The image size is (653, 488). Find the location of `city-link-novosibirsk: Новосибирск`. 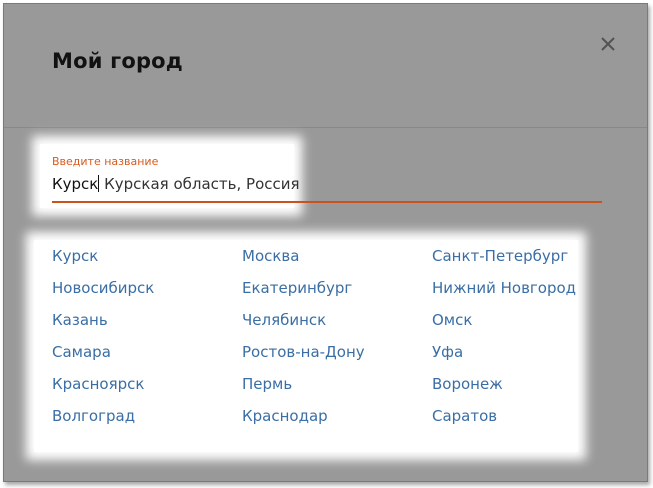

city-link-novosibirsk: Новосибирск is located at coordinates (103, 288).